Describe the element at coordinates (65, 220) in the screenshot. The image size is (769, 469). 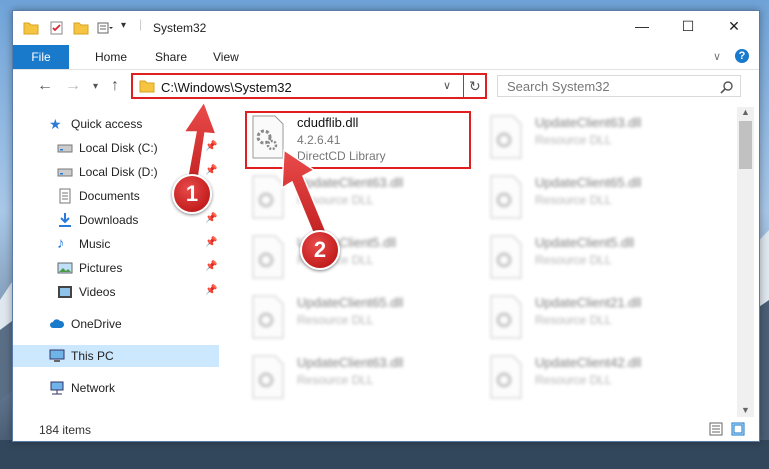
I see `downloads-icon` at that location.